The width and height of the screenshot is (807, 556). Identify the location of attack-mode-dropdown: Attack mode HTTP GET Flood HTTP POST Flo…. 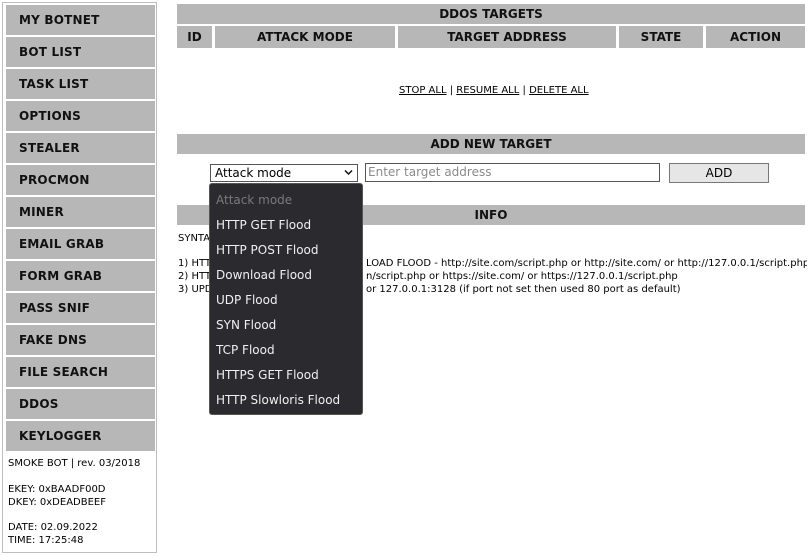
(286, 299).